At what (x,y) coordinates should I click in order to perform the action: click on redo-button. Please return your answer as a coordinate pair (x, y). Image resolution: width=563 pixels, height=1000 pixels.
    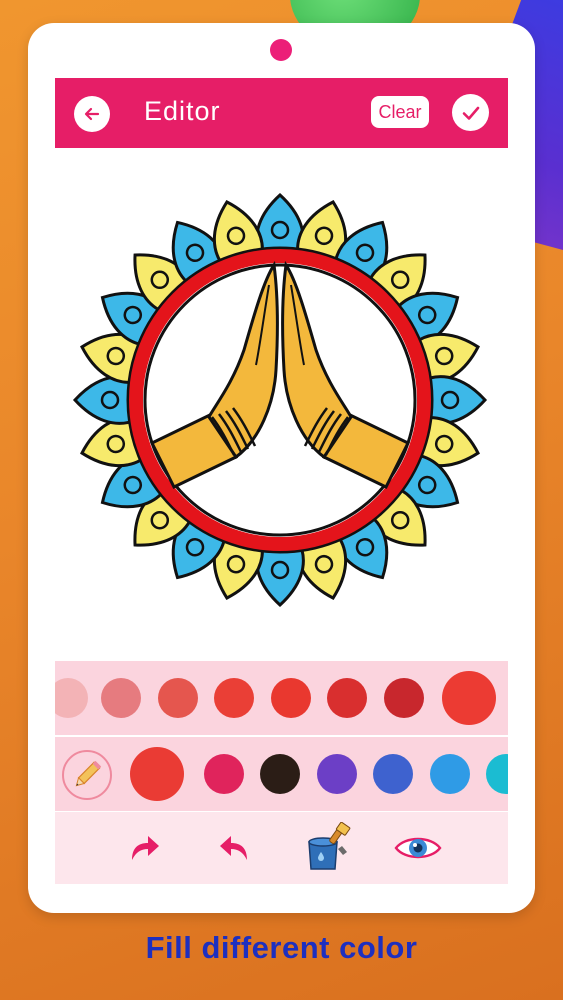
    Looking at the image, I should click on (144, 848).